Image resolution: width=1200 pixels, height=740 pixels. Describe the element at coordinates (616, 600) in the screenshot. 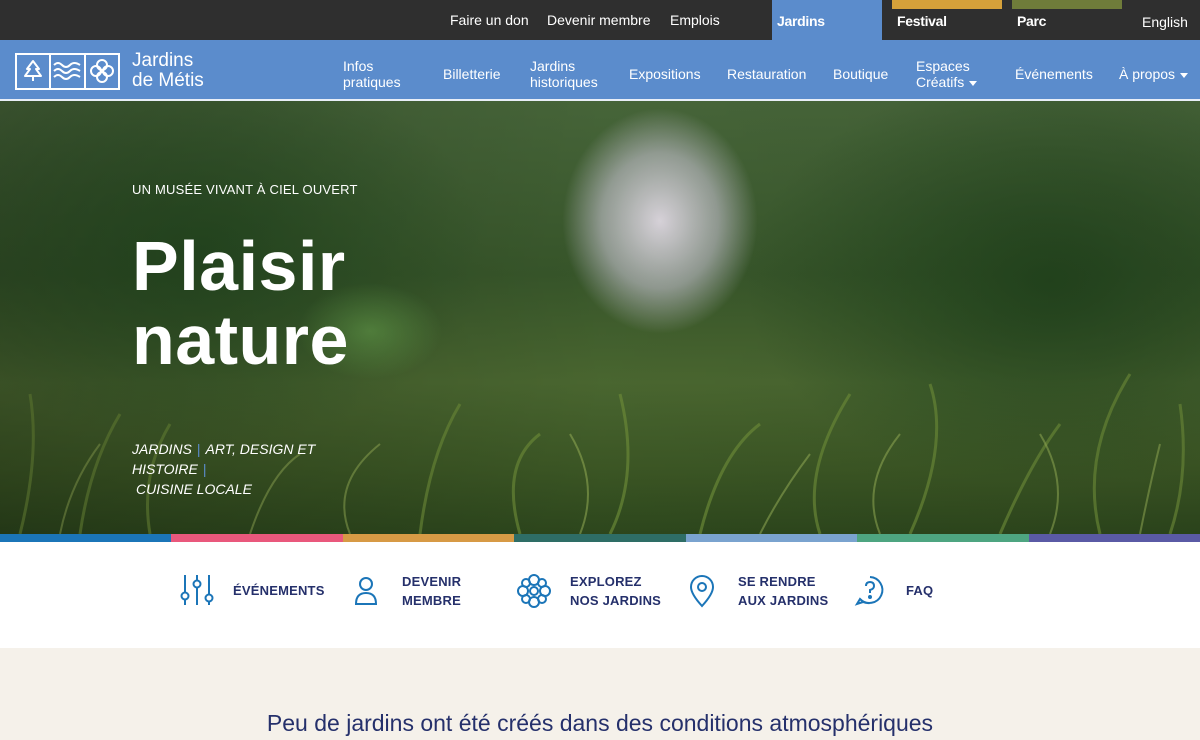

I see `quick-link-line: NOS JARDINS` at that location.